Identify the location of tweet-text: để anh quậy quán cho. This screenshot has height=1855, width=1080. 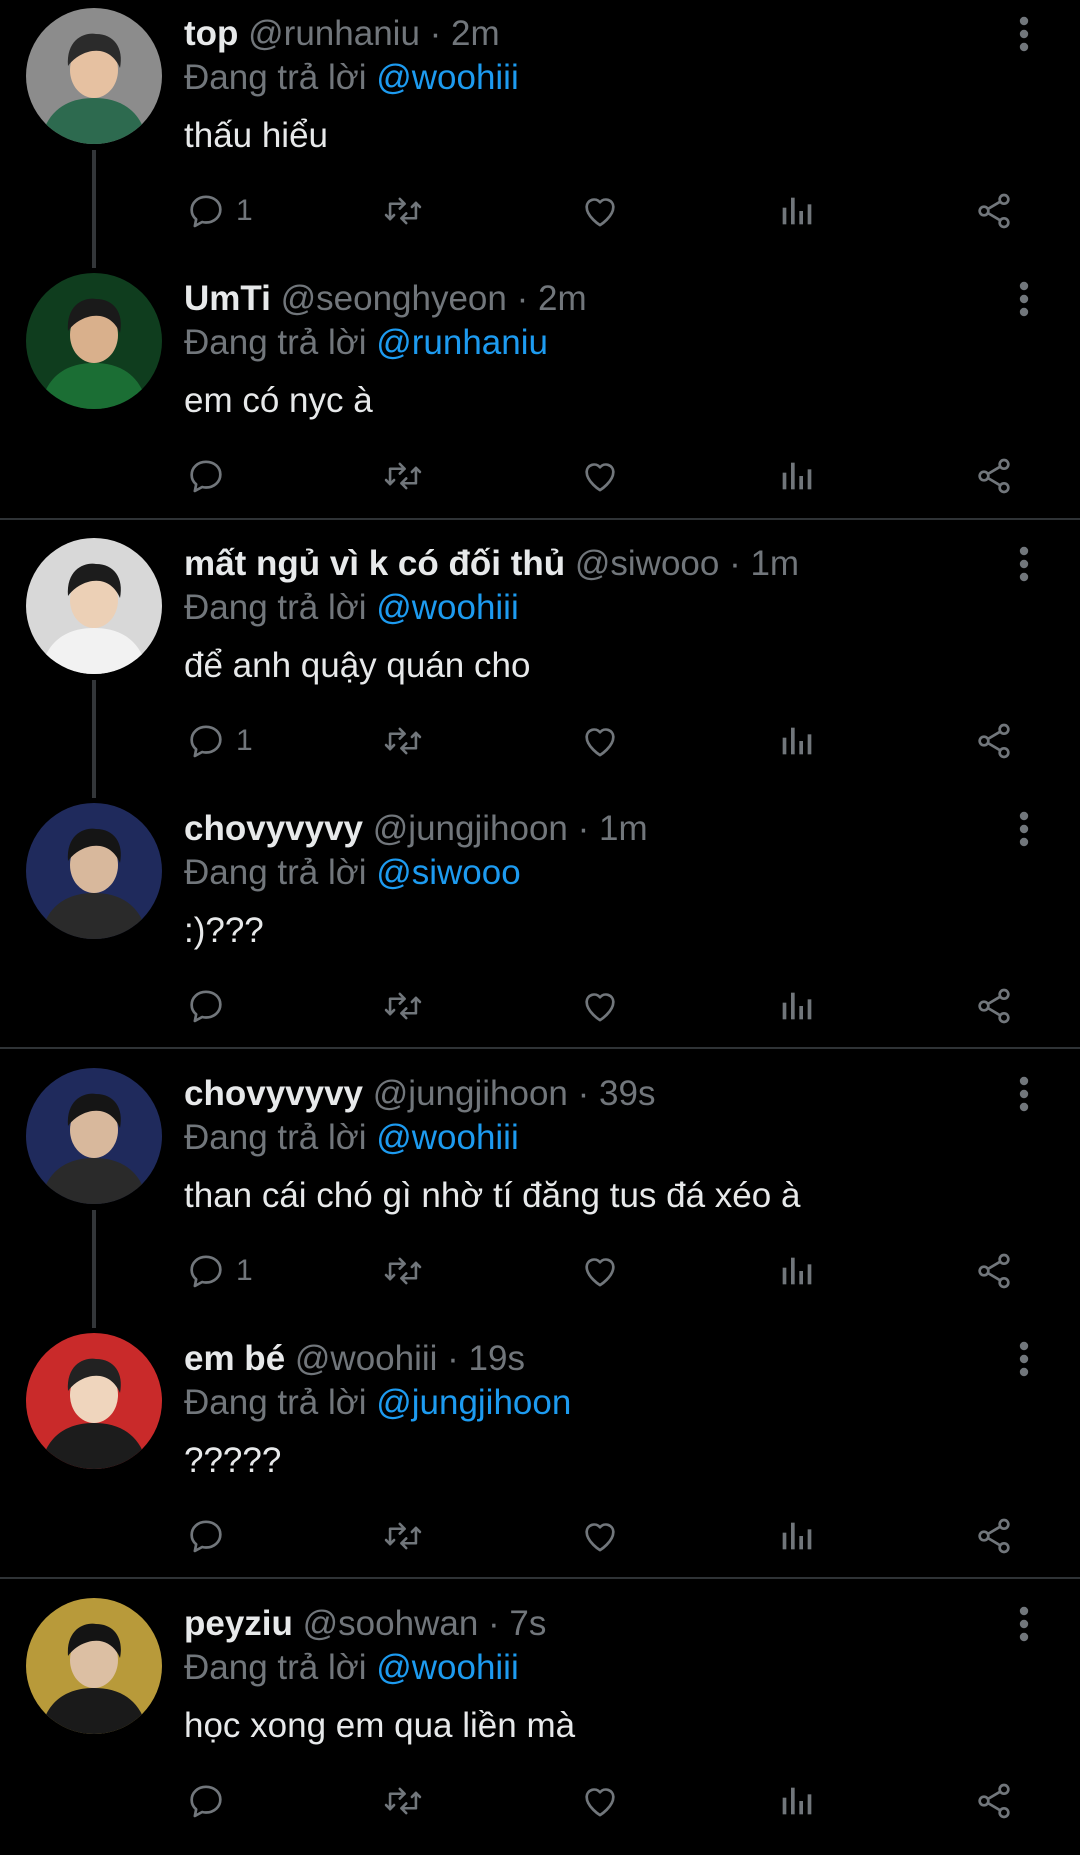
(357, 665).